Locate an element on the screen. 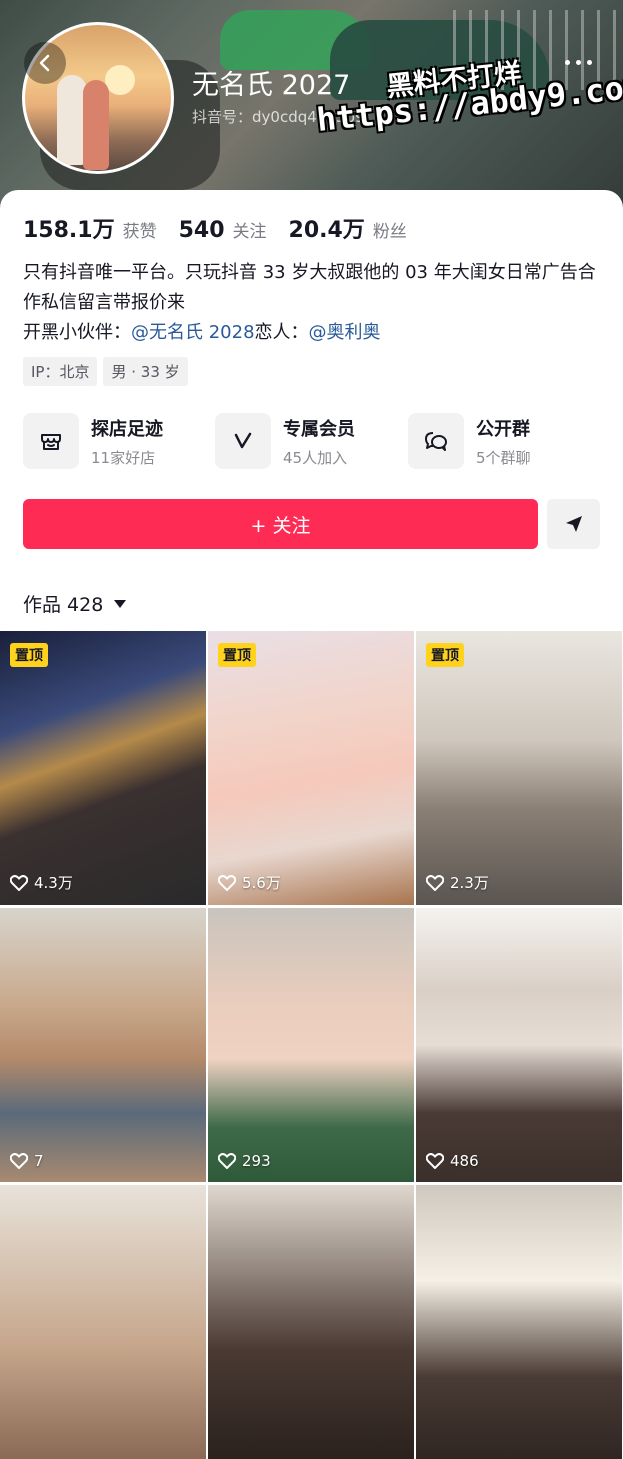 This screenshot has width=623, height=1459. video-likes: 7 is located at coordinates (27, 1161).